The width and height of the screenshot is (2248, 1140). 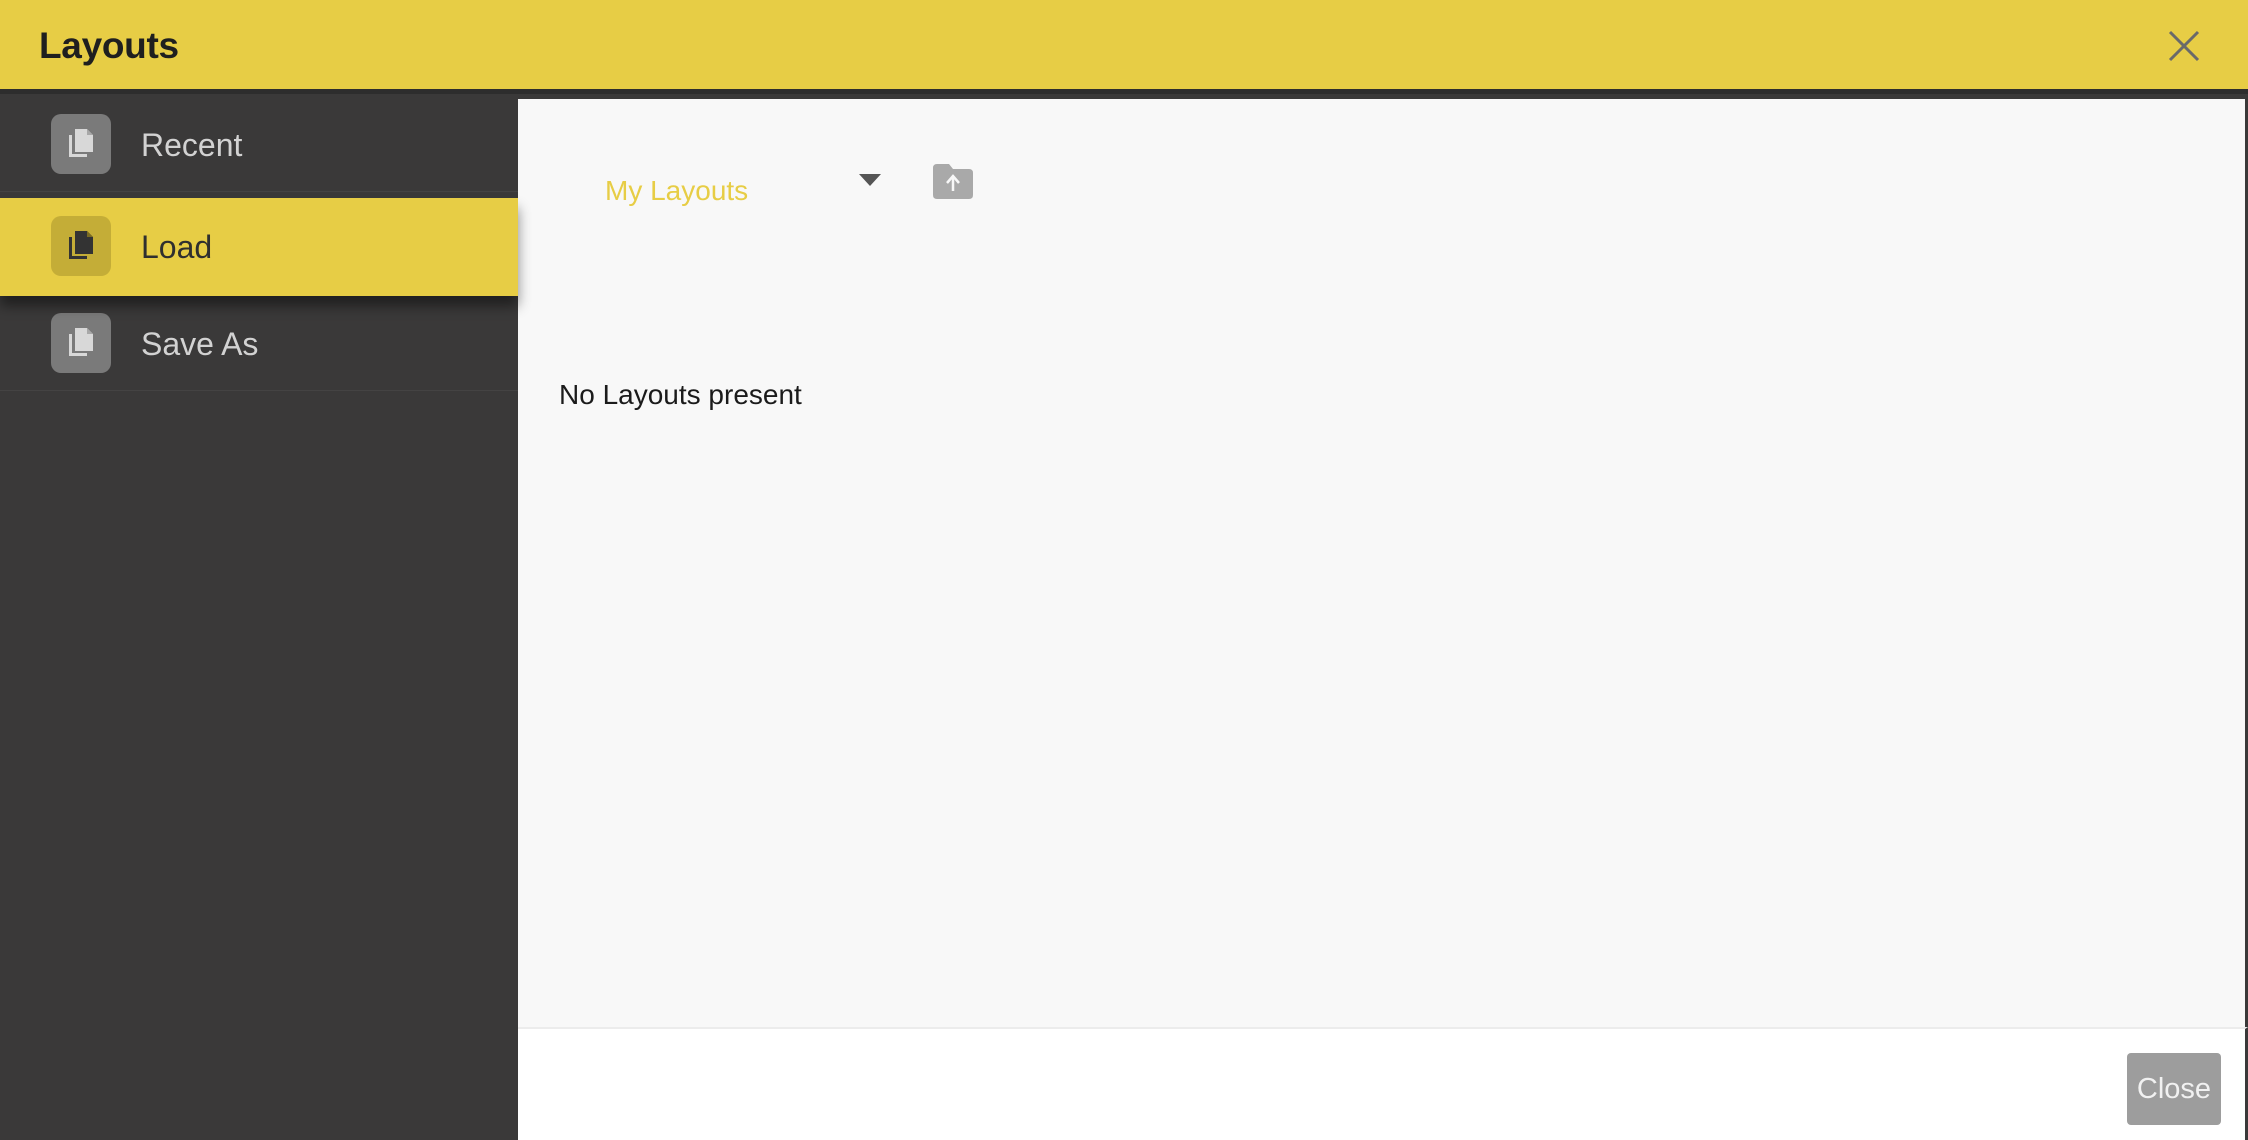 What do you see at coordinates (259, 143) in the screenshot?
I see `sidebar-item-recent: Recent` at bounding box center [259, 143].